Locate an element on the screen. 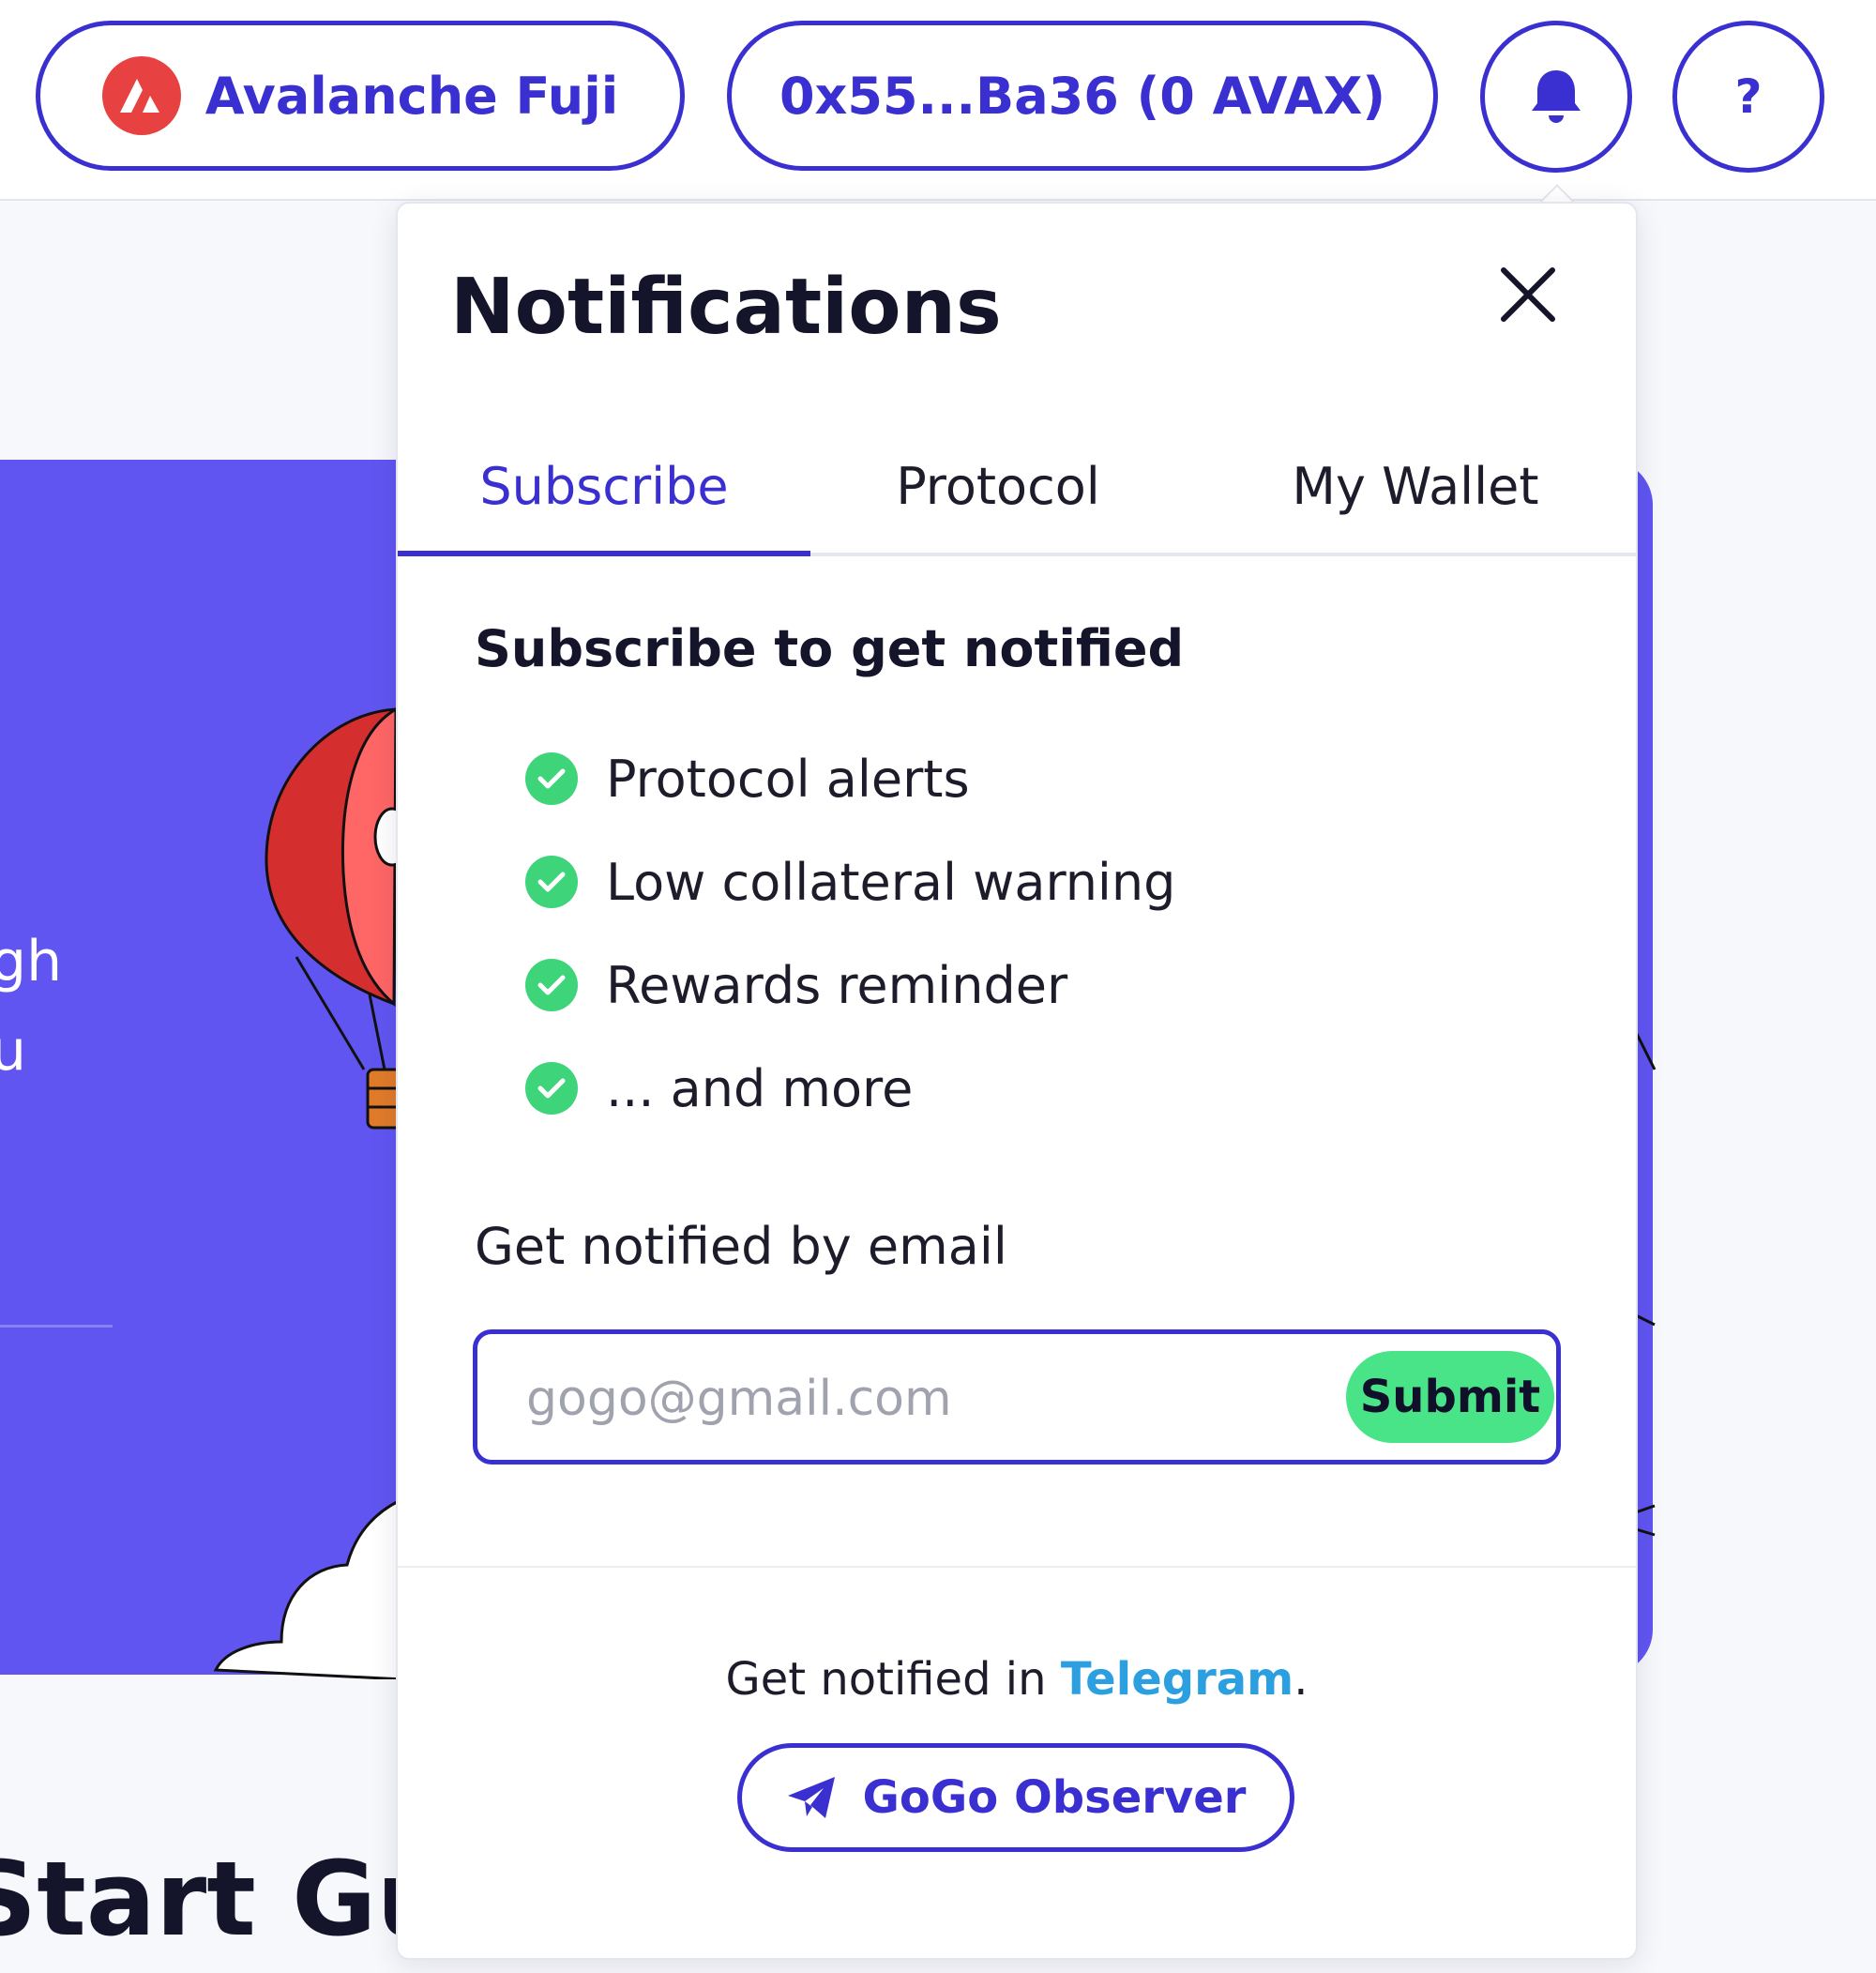 This screenshot has height=1973, width=1876. list-item: Low collateral warning is located at coordinates (850, 882).